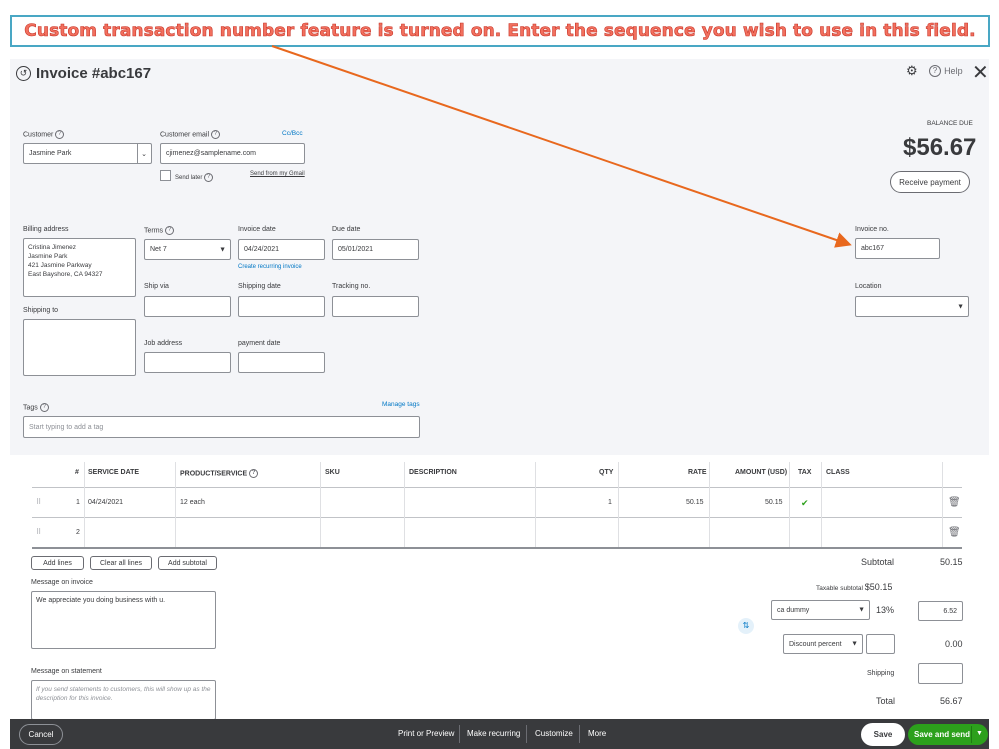  I want to click on col-header-num: #, so click(77, 472).